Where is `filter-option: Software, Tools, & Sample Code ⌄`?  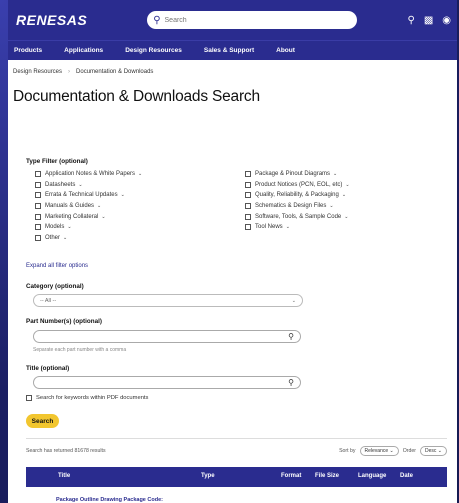
filter-option: Software, Tools, & Sample Code ⌄ is located at coordinates (297, 216).